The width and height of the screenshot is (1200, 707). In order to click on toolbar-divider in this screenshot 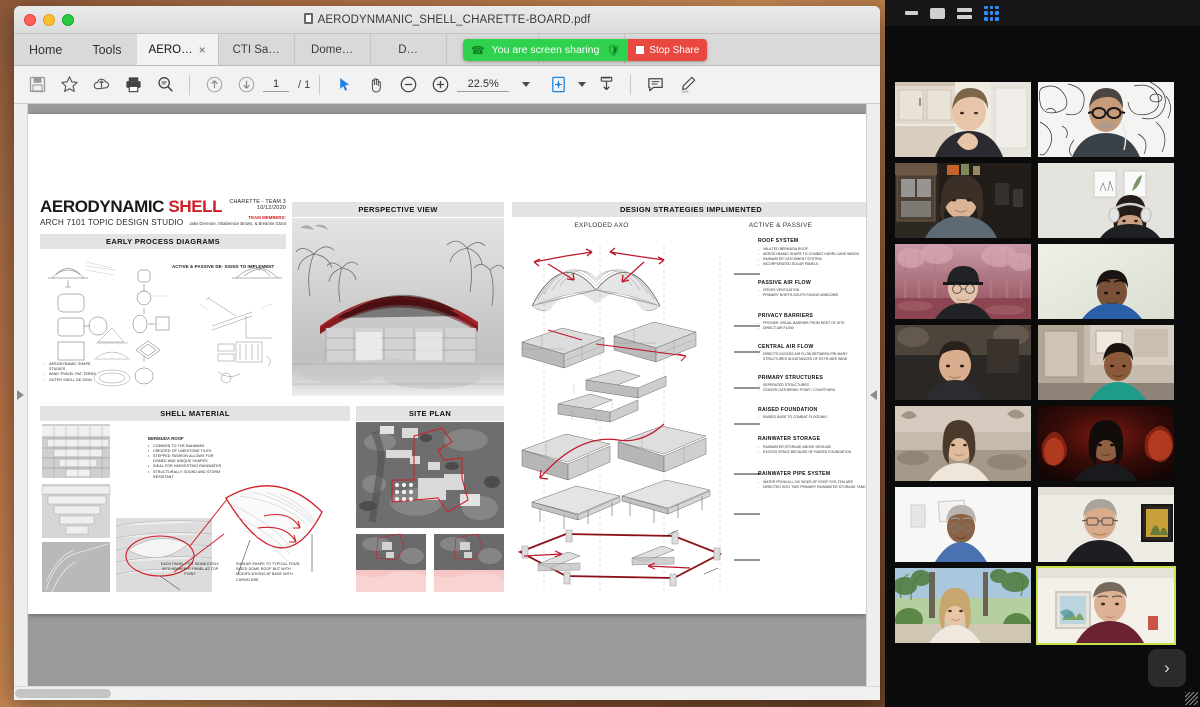, I will do `click(189, 84)`.